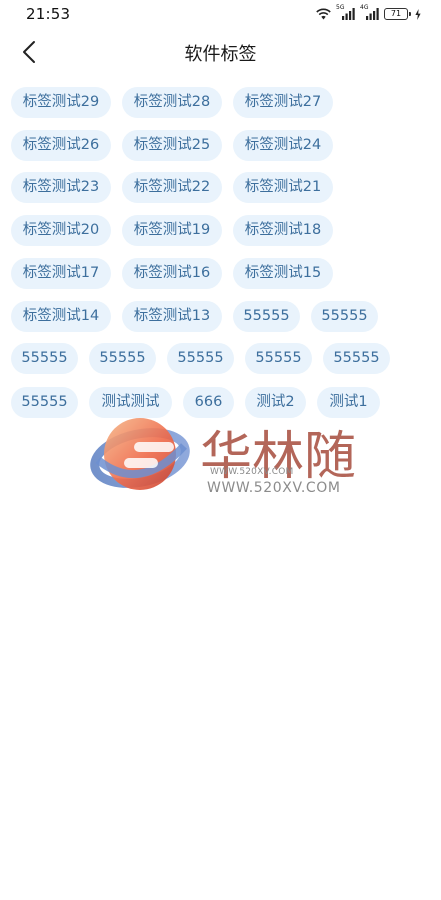 The width and height of the screenshot is (441, 900). What do you see at coordinates (275, 402) in the screenshot?
I see `tag-item: 测试2` at bounding box center [275, 402].